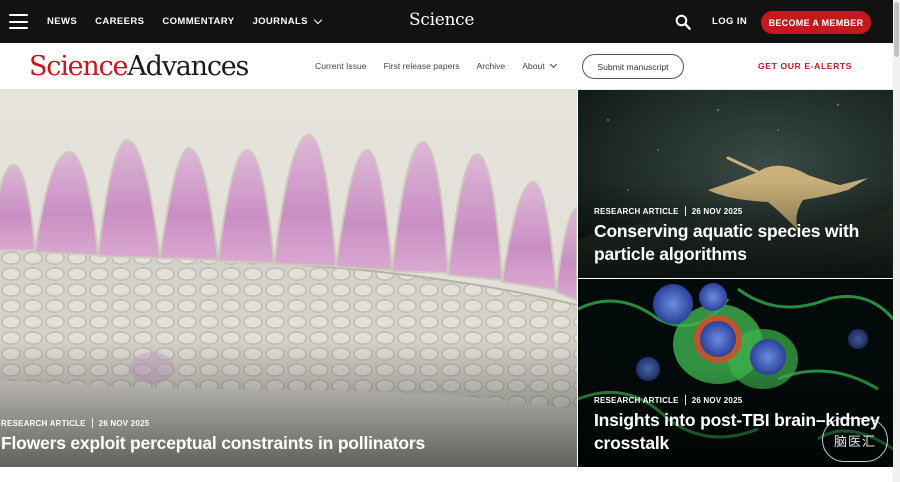 Image resolution: width=900 pixels, height=482 pixels. I want to click on top-nav-news: NEWS, so click(62, 21).